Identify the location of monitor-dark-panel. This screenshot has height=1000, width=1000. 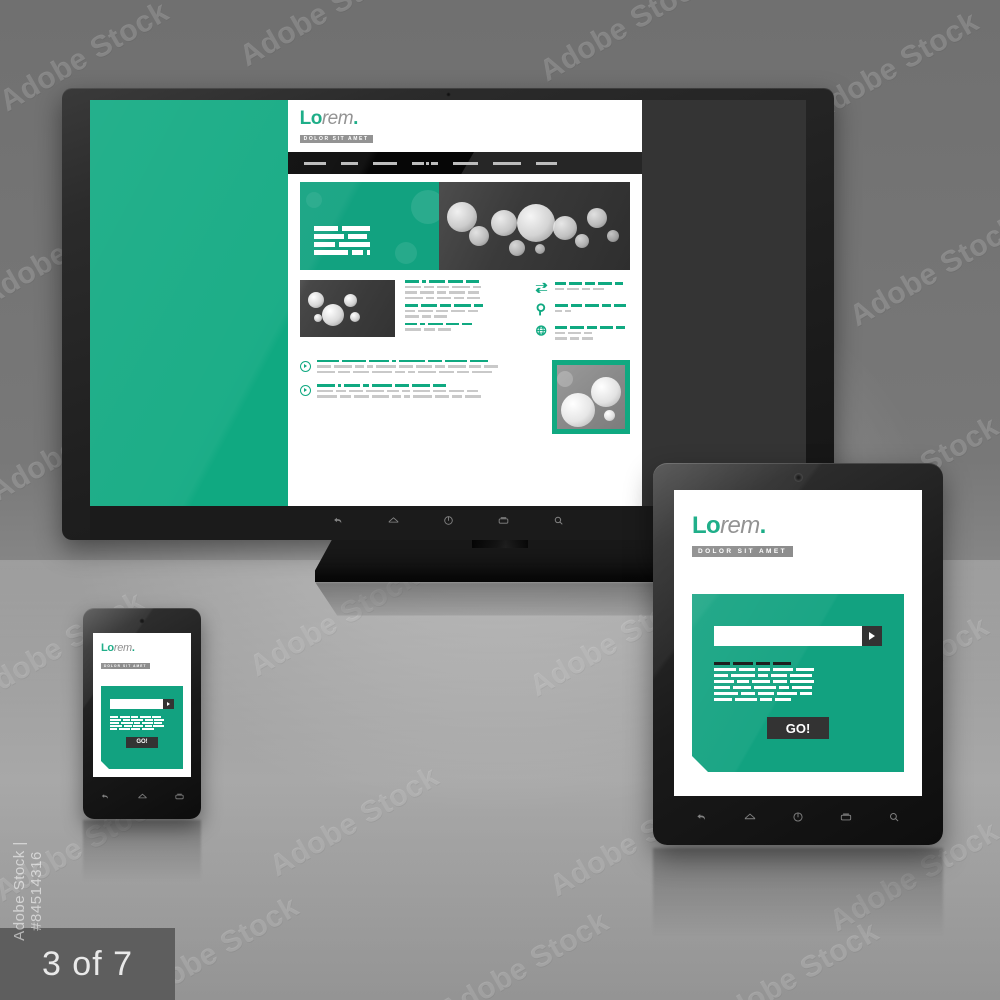
(724, 303).